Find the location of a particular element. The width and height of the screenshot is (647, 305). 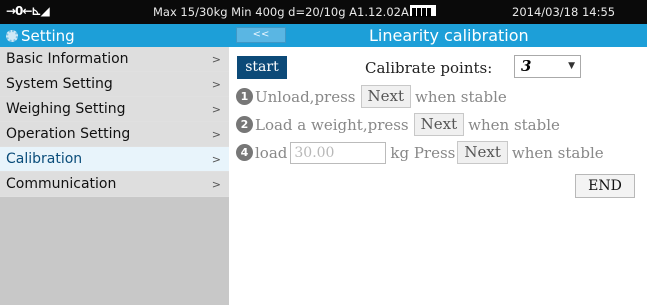

dropdown-arrow-icon: ▼ is located at coordinates (571, 66).